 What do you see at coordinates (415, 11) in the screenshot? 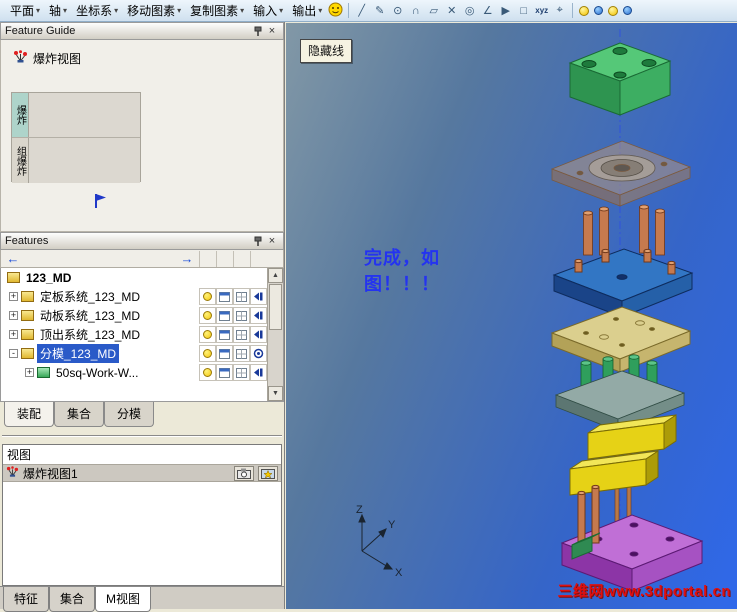
I see `arc-tool-icon: ∩` at bounding box center [415, 11].